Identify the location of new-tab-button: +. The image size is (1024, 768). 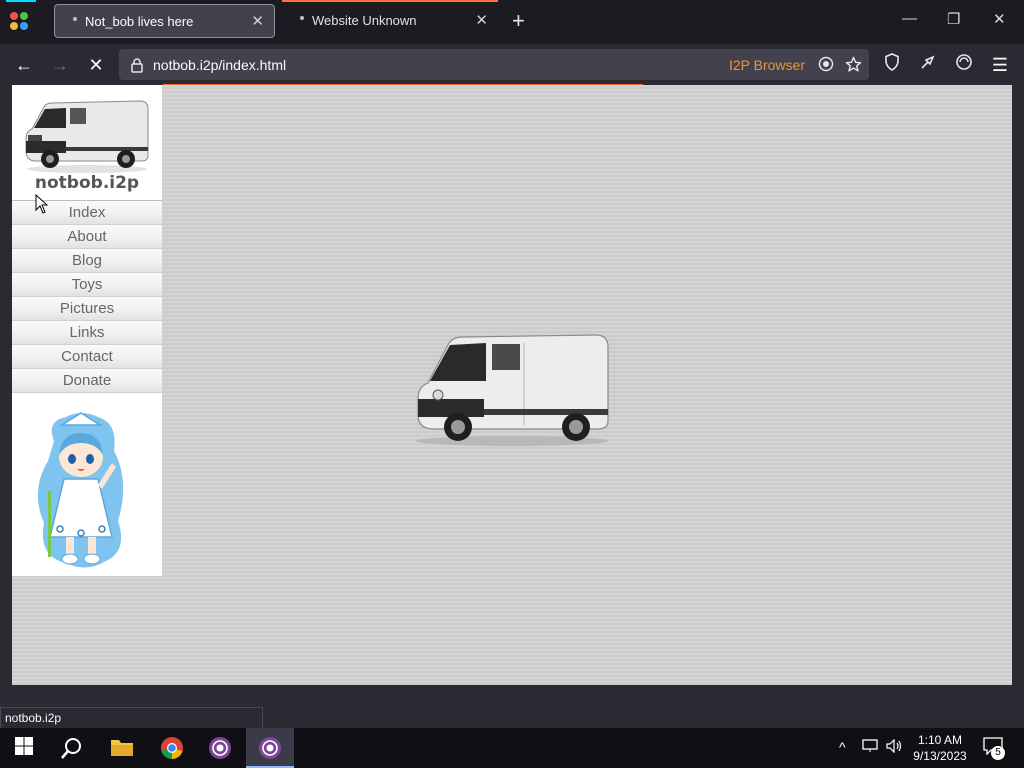
(518, 21).